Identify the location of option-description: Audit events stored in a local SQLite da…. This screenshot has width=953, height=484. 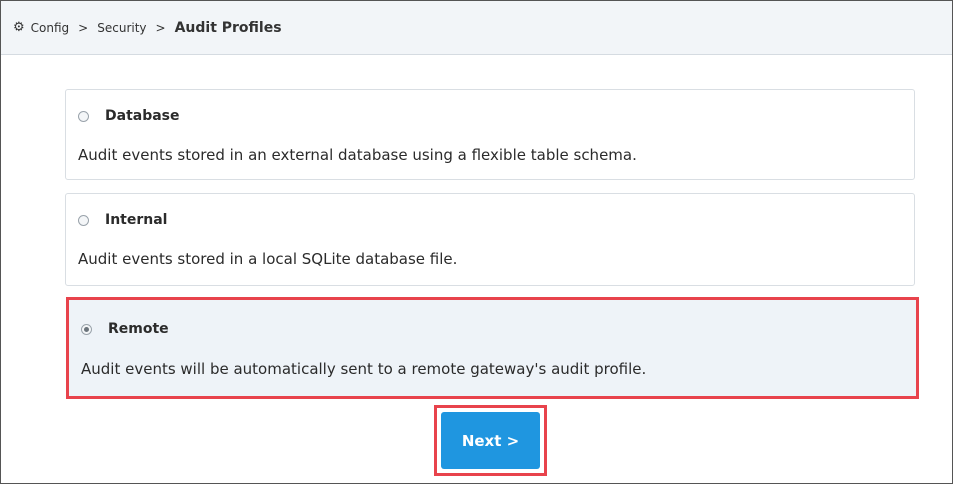
(268, 259).